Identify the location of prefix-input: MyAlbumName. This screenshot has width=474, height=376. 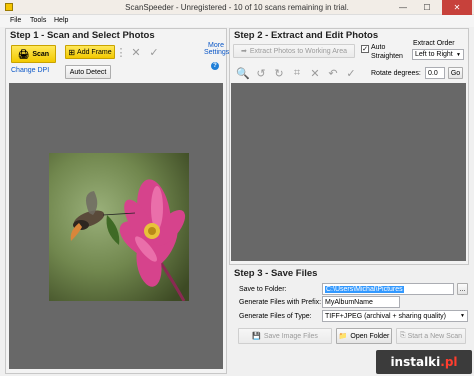
(361, 302).